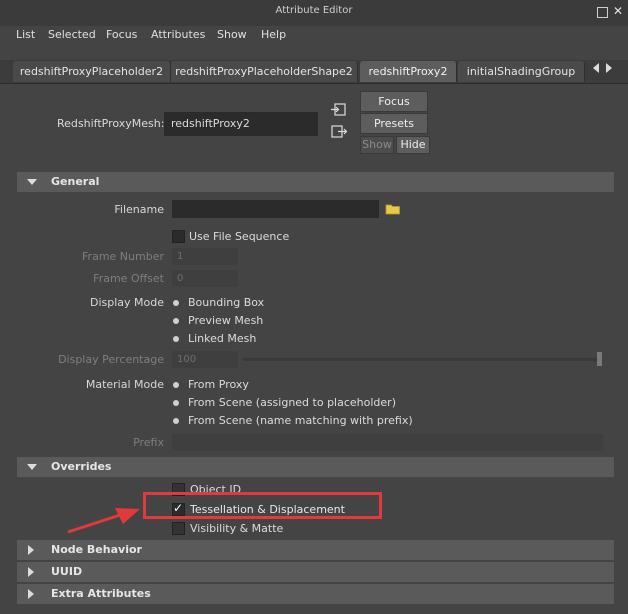 Image resolution: width=628 pixels, height=614 pixels. What do you see at coordinates (176, 339) in the screenshot?
I see `radio-linked-mesh` at bounding box center [176, 339].